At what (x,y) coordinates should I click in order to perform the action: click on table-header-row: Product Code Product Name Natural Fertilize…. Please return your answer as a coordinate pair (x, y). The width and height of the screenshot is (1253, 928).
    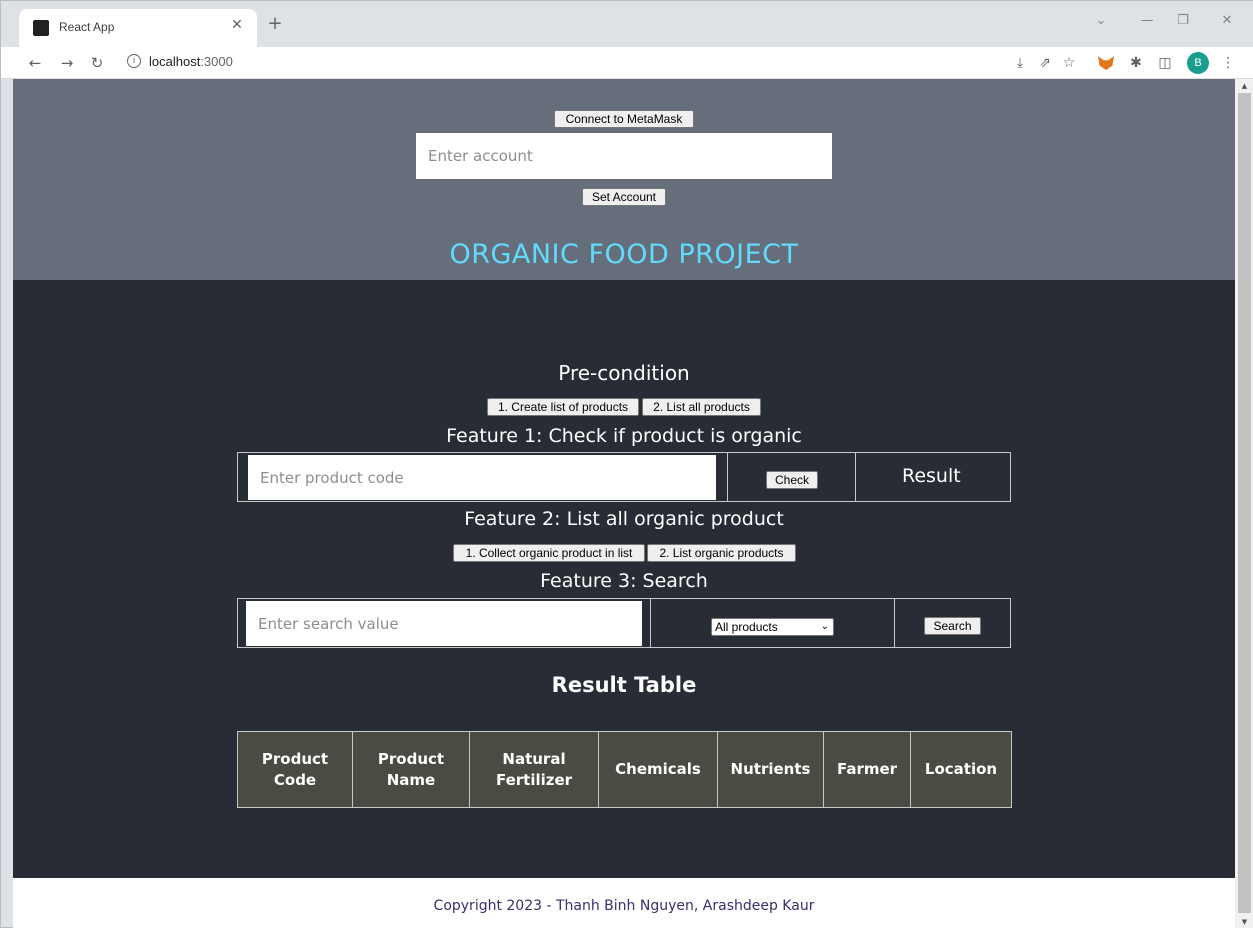
    Looking at the image, I should click on (624, 769).